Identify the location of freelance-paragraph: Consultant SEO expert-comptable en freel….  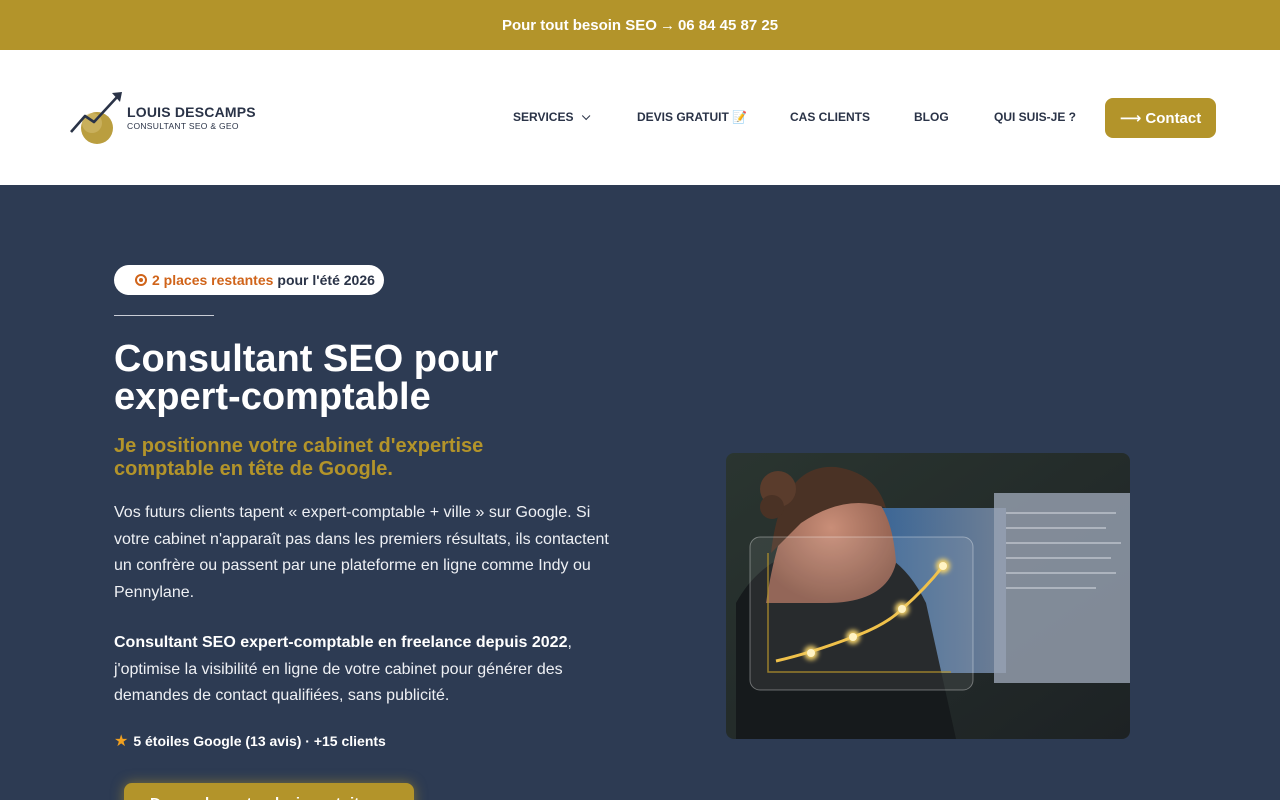
(366, 670).